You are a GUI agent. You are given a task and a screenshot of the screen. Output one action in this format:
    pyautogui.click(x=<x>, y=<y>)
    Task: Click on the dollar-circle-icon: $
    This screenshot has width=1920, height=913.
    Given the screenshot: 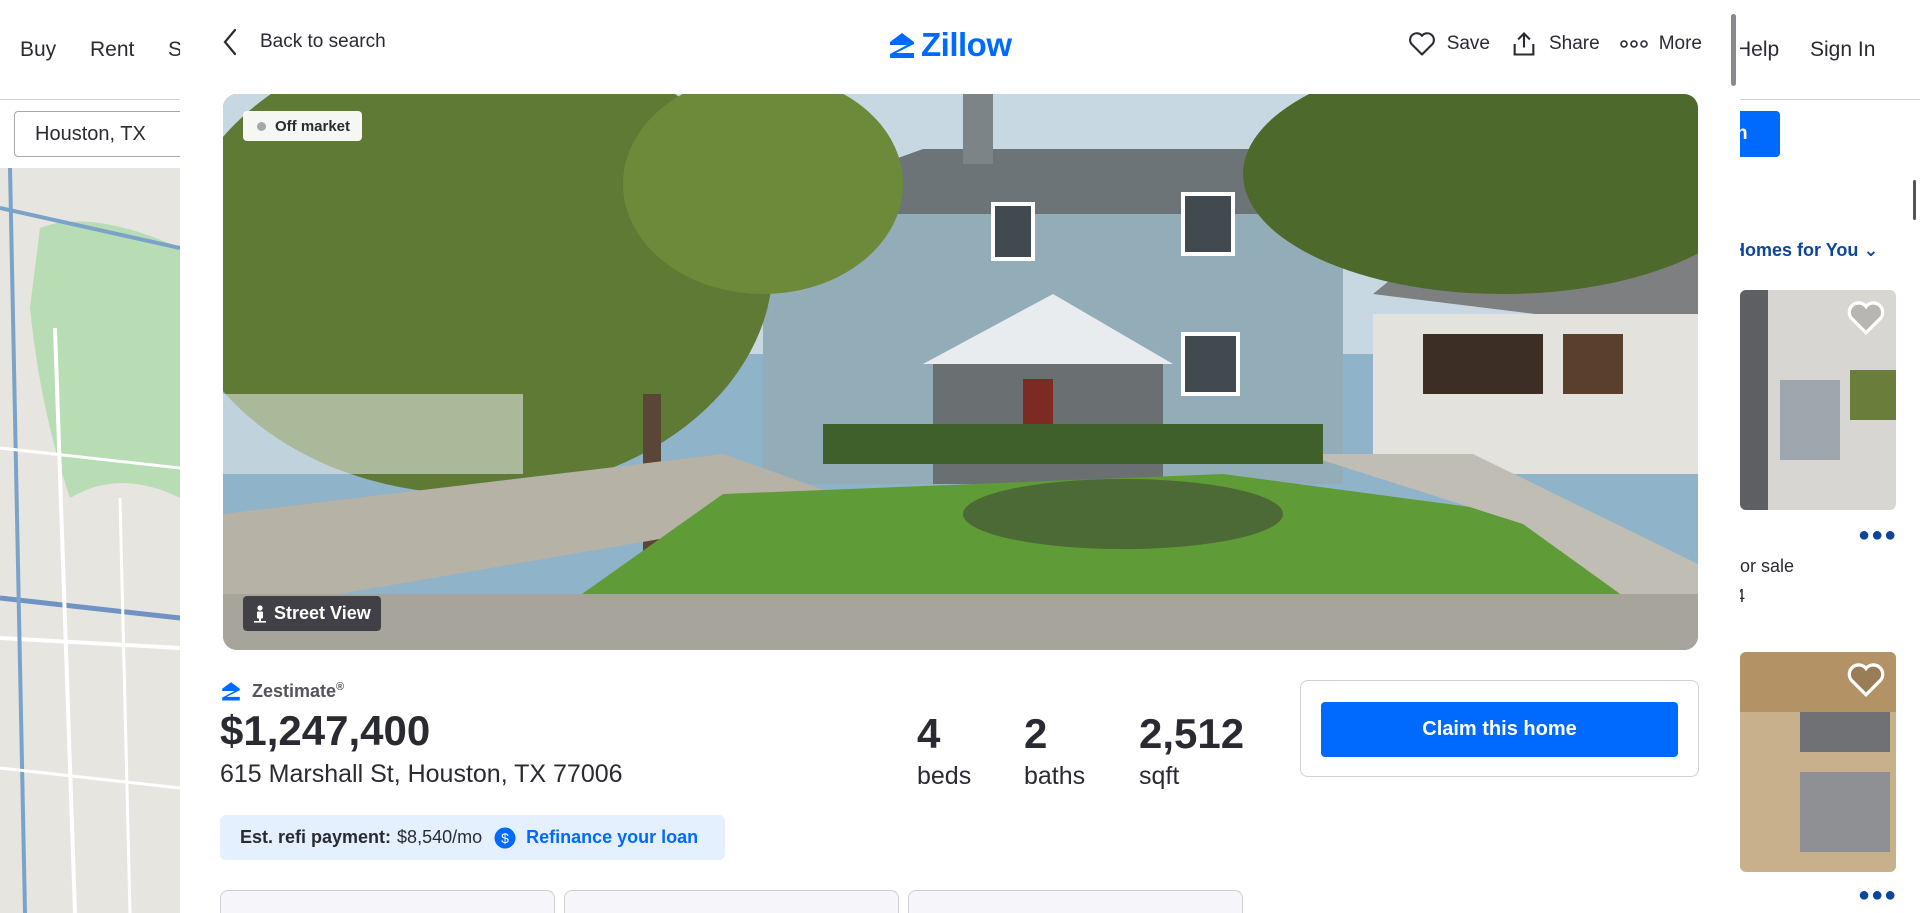 What is the action you would take?
    pyautogui.click(x=505, y=837)
    